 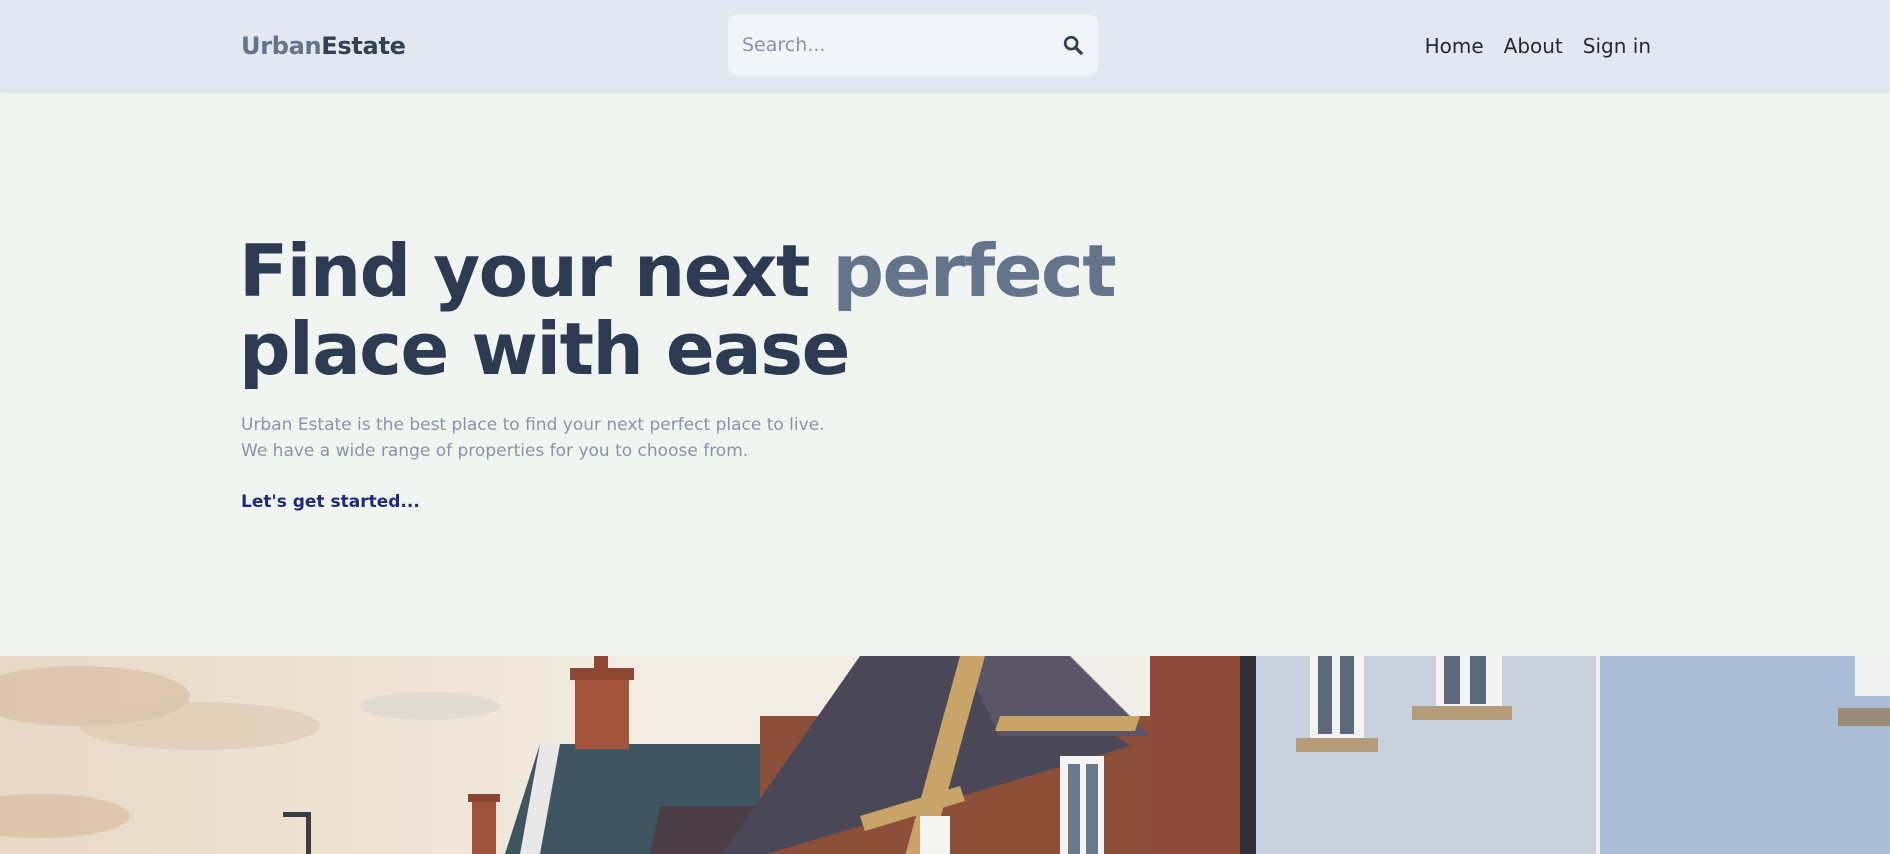 What do you see at coordinates (892, 45) in the screenshot?
I see `search-input` at bounding box center [892, 45].